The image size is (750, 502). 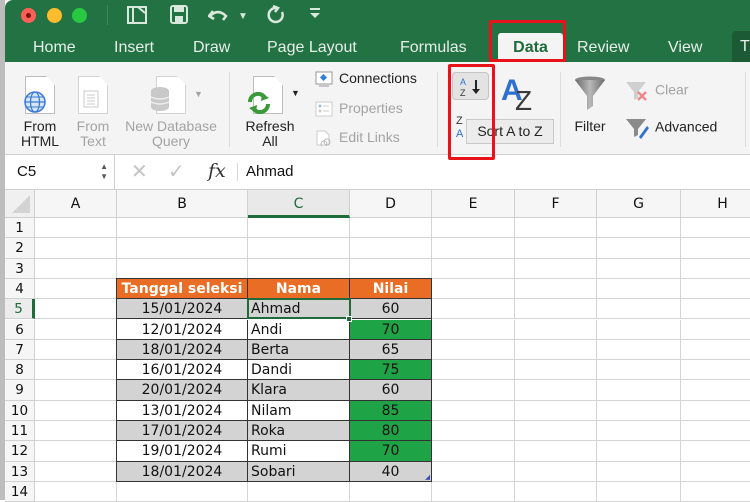 I want to click on row-header-2: 2, so click(x=20, y=248).